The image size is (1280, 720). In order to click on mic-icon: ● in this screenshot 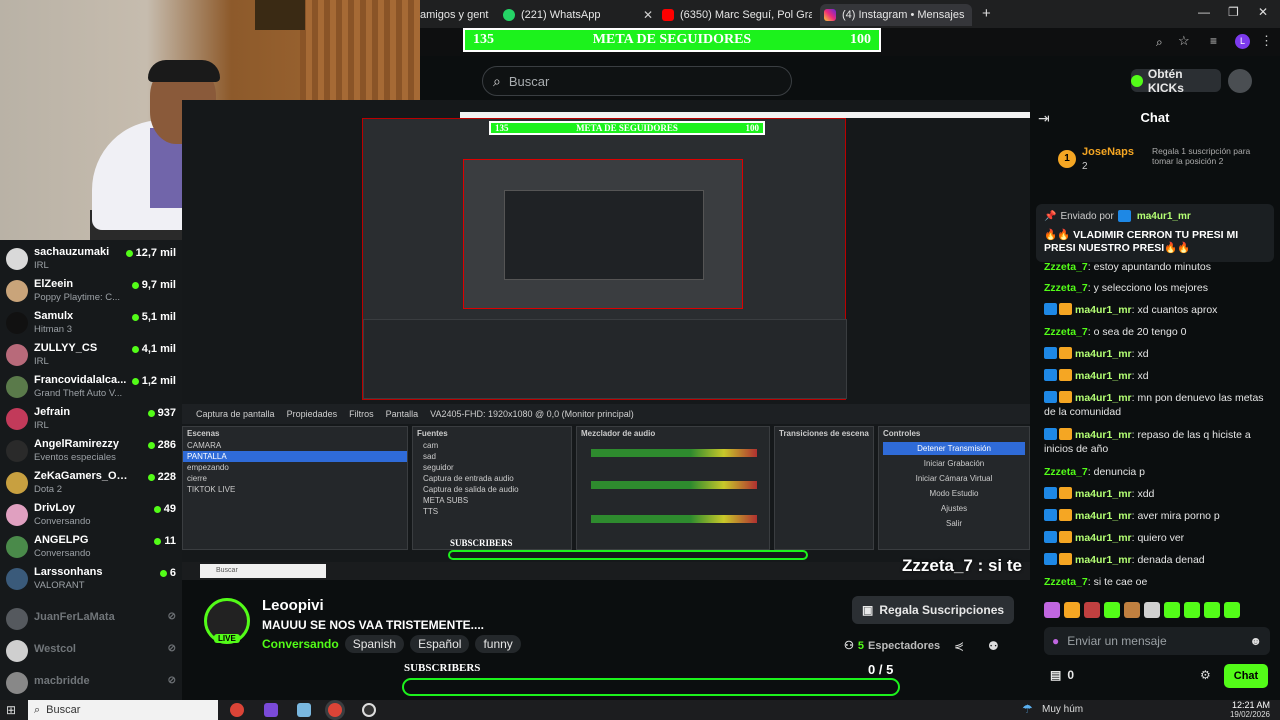, I will do `click(1055, 641)`.